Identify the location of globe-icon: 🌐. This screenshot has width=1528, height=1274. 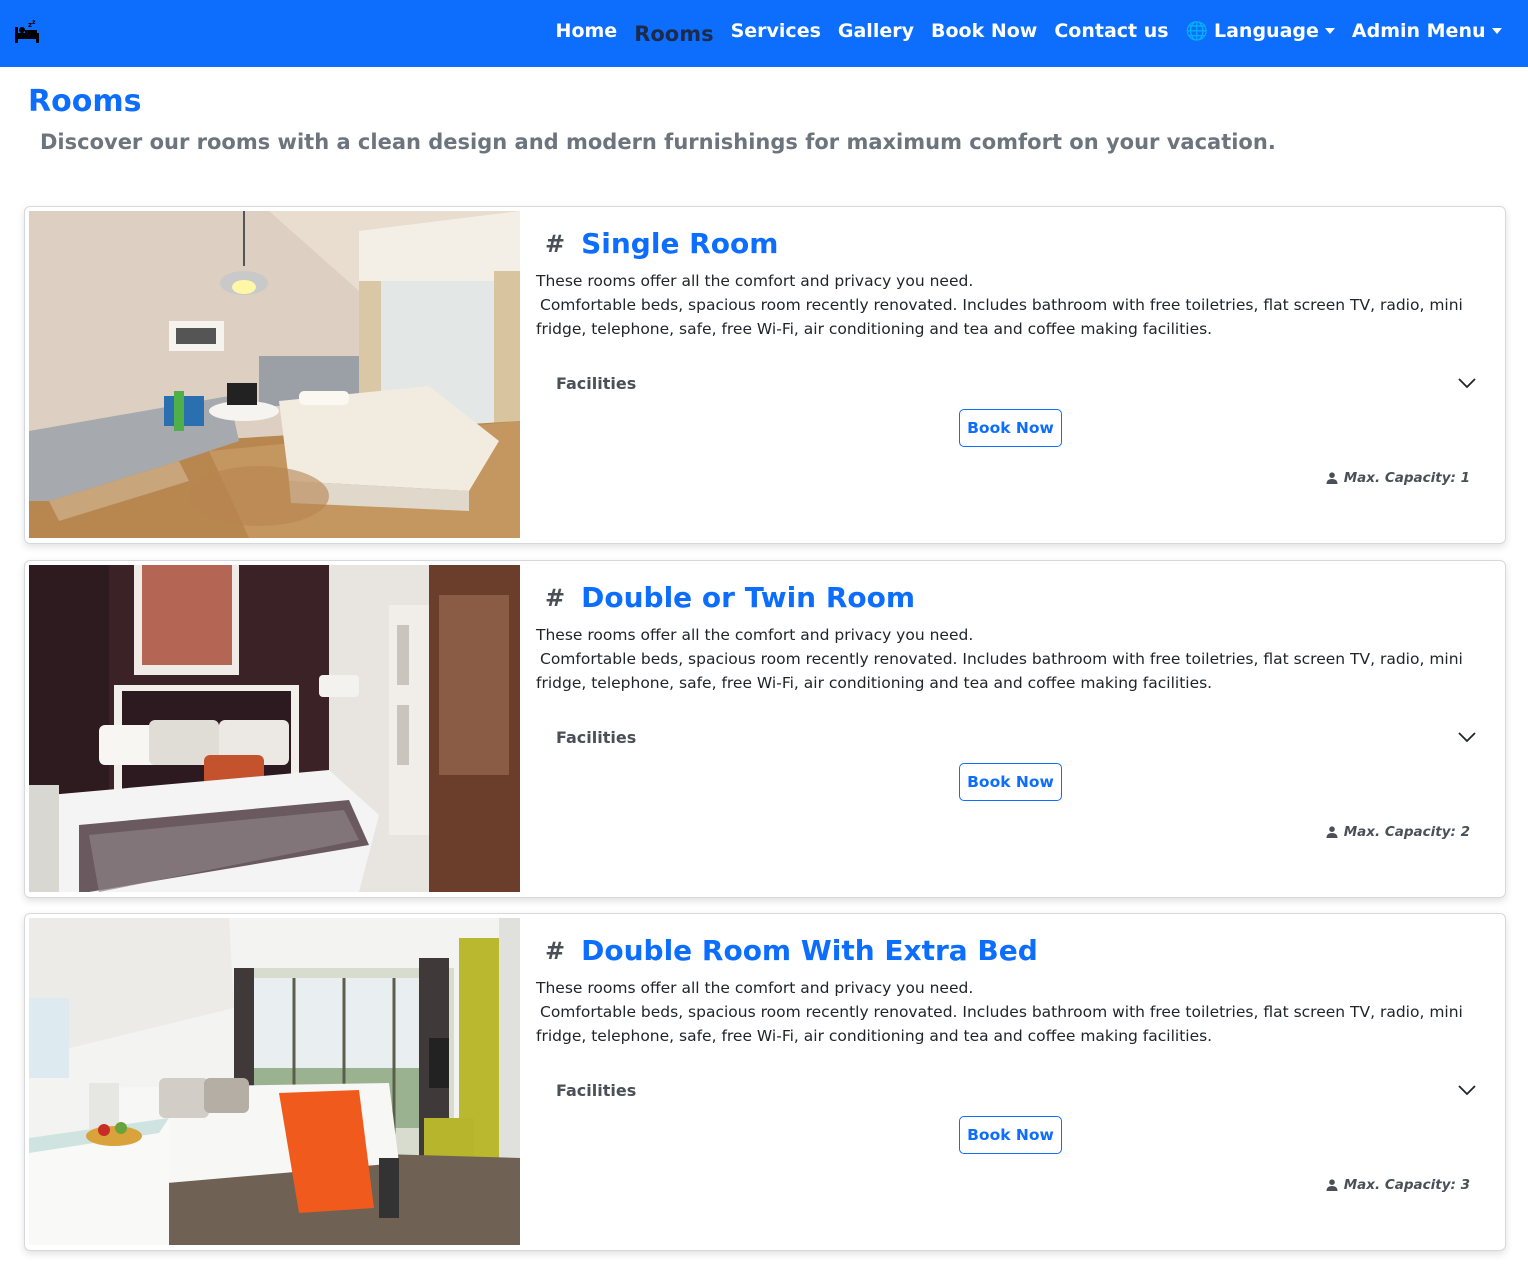
(1196, 31).